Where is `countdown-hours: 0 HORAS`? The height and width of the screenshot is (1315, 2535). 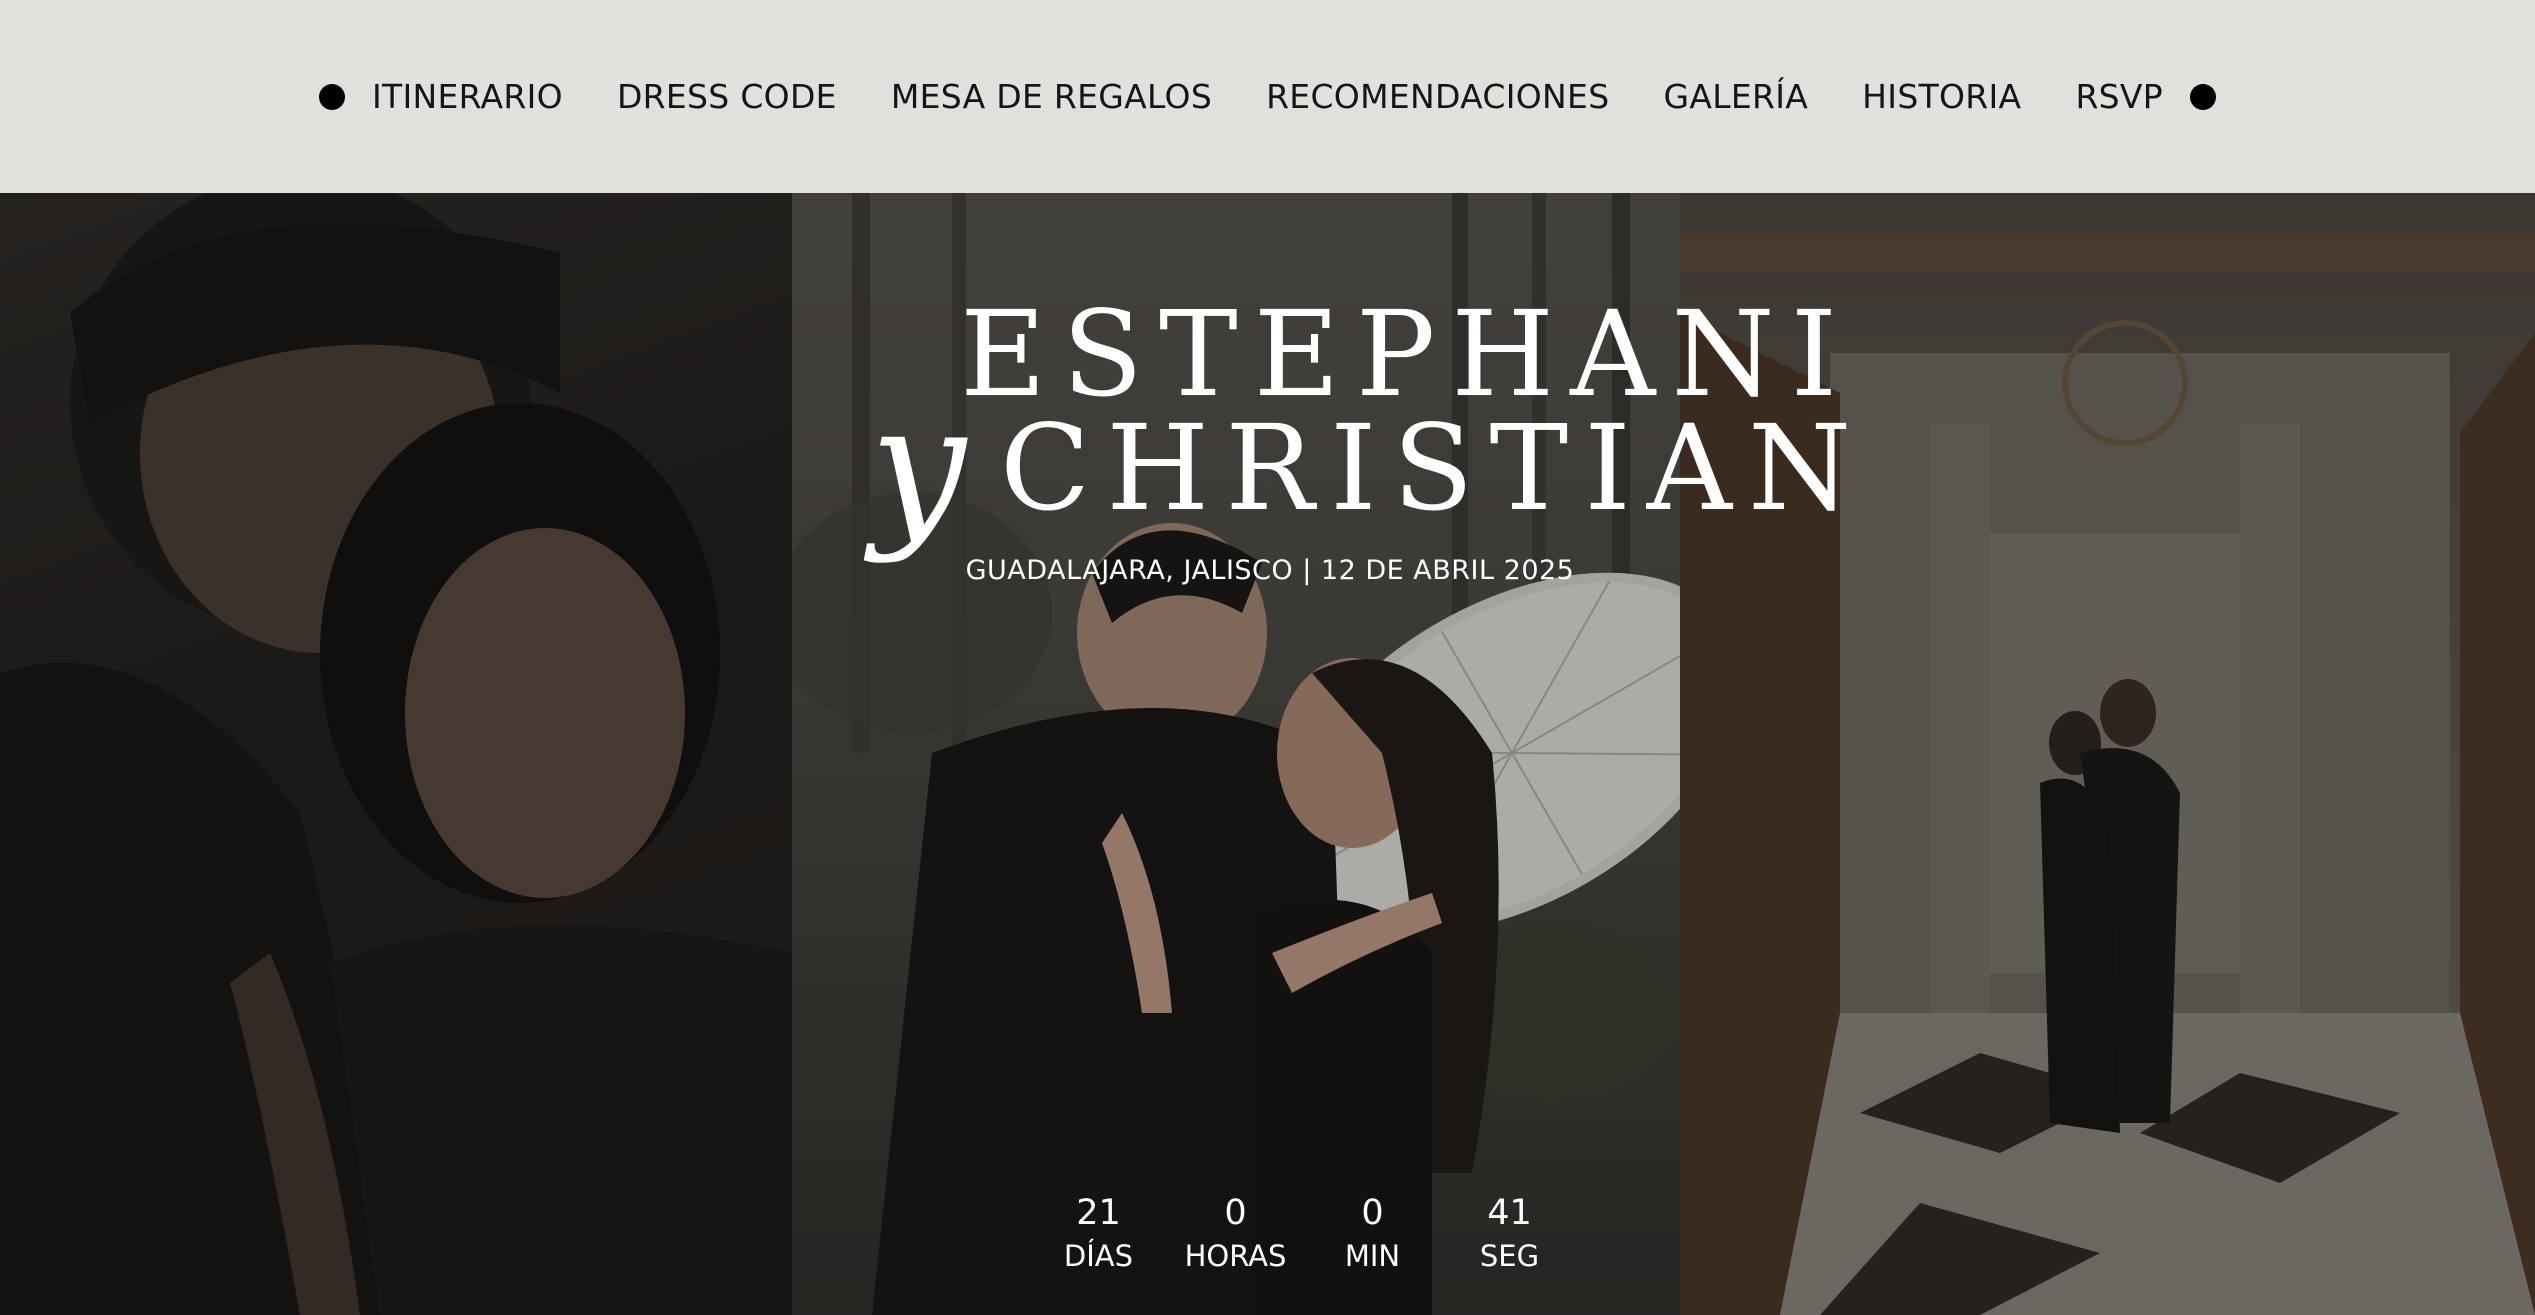
countdown-hours: 0 HORAS is located at coordinates (1235, 1234).